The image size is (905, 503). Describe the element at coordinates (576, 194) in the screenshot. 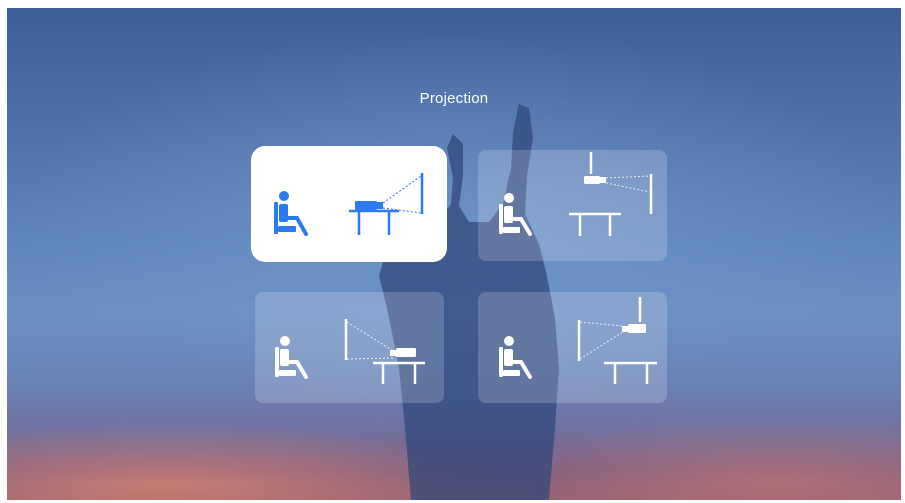

I see `front-ceiling-illustration` at that location.